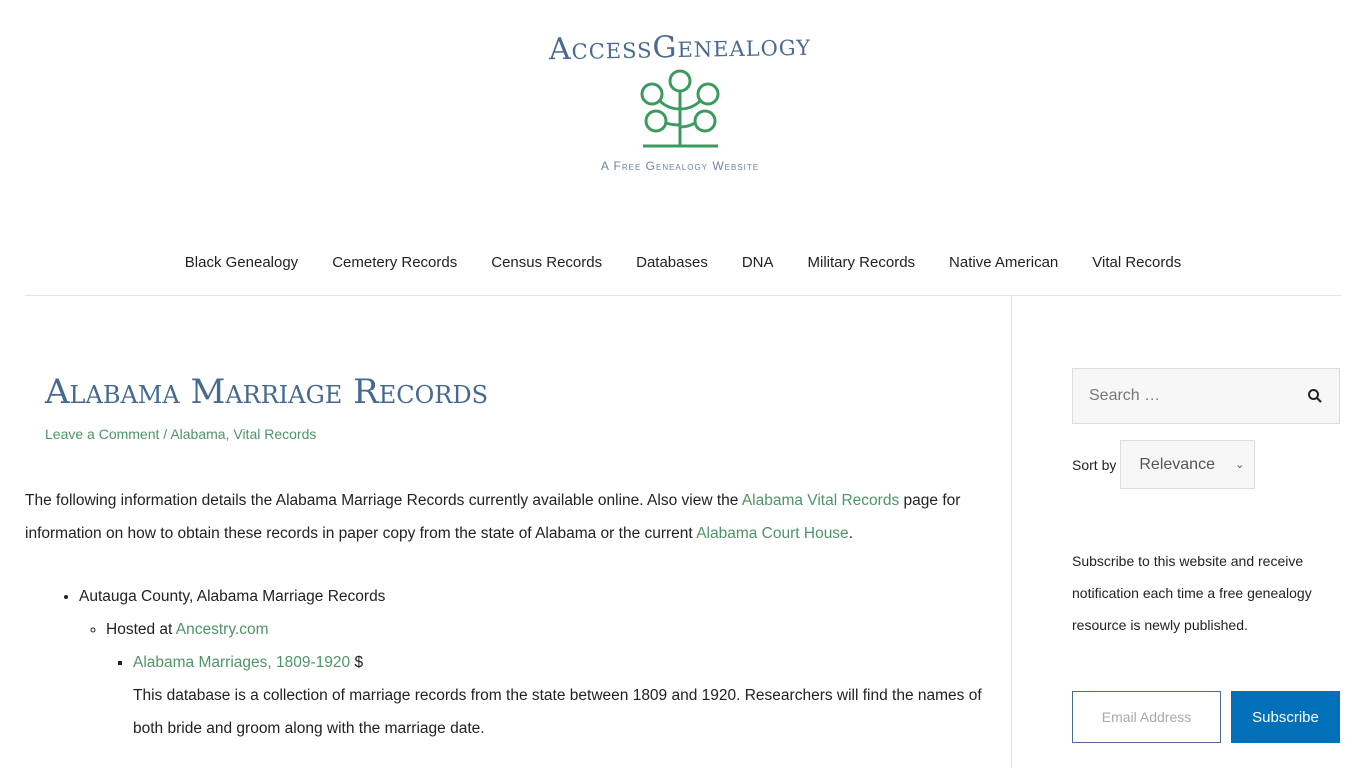 The width and height of the screenshot is (1366, 768). Describe the element at coordinates (1094, 464) in the screenshot. I see `sort-label: Sort by` at that location.